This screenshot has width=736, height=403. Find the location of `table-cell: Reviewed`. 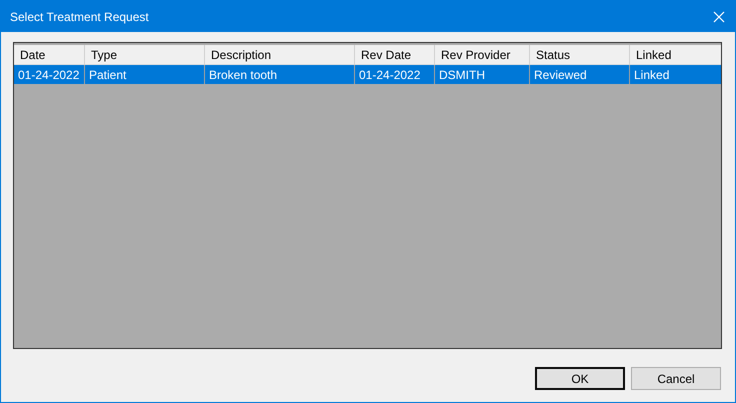

table-cell: Reviewed is located at coordinates (579, 74).